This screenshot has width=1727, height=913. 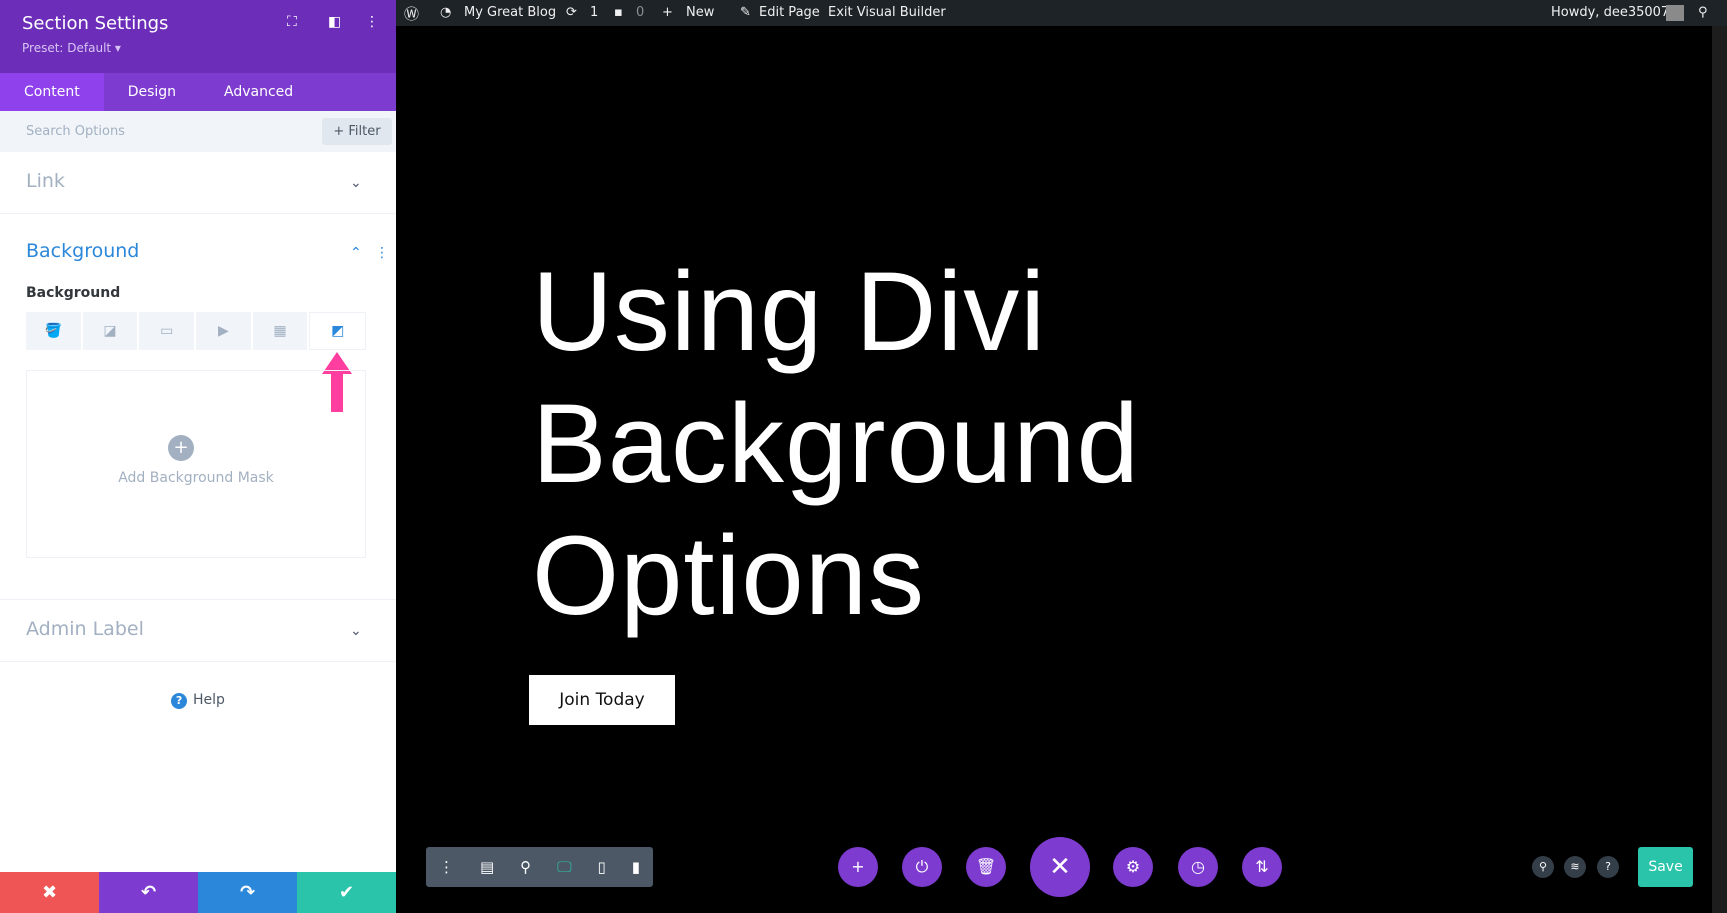 What do you see at coordinates (510, 12) in the screenshot?
I see `site-name-link: My Great Blog` at bounding box center [510, 12].